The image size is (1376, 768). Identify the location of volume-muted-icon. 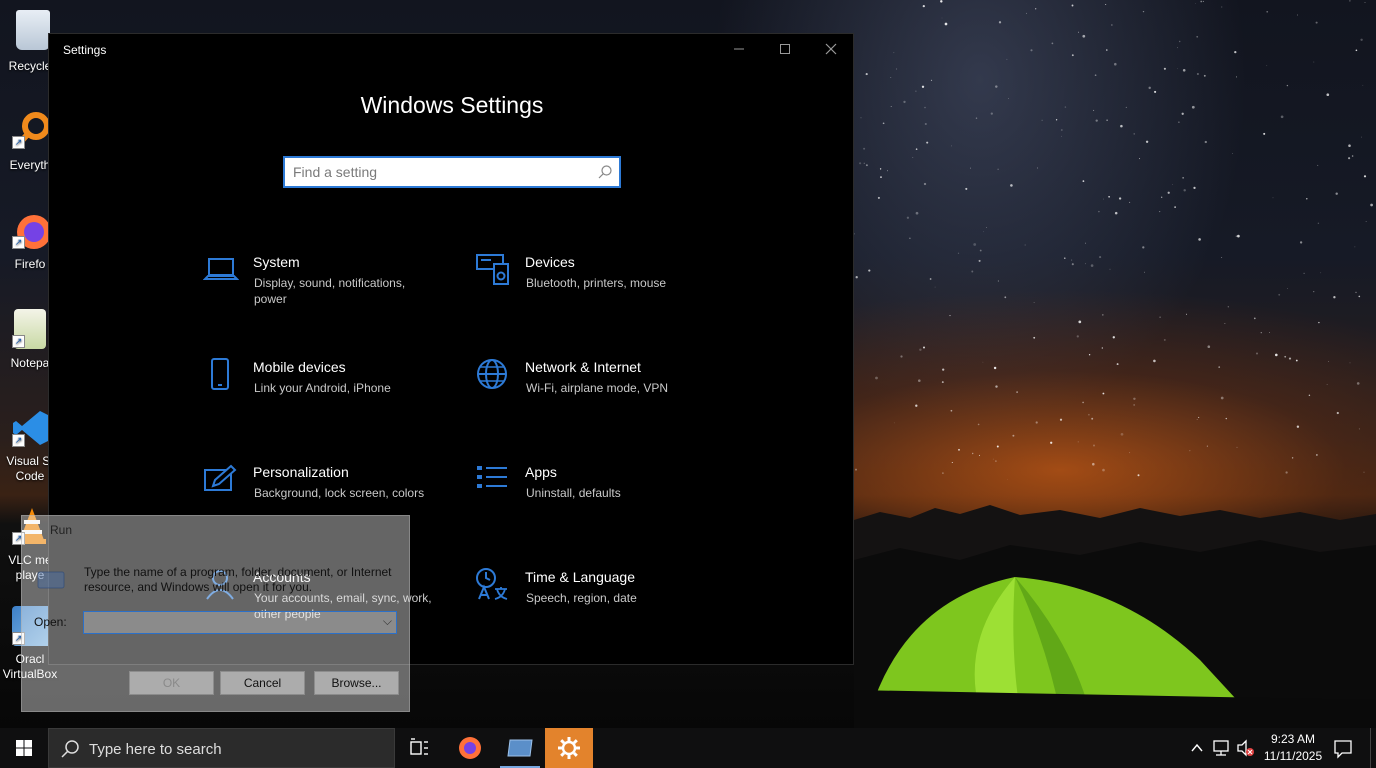
(1245, 748).